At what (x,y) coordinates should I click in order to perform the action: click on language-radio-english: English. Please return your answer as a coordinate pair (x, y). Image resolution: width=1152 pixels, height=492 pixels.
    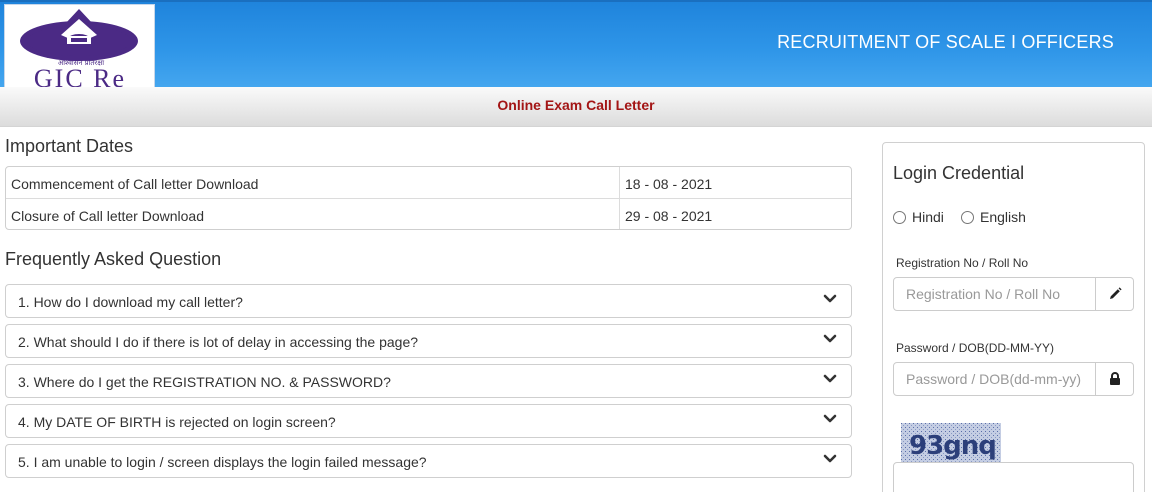
    Looking at the image, I should click on (993, 217).